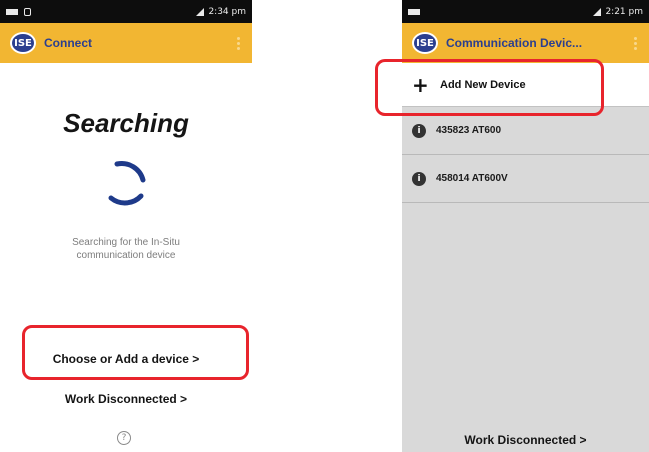  I want to click on page-title: Searching, so click(126, 123).